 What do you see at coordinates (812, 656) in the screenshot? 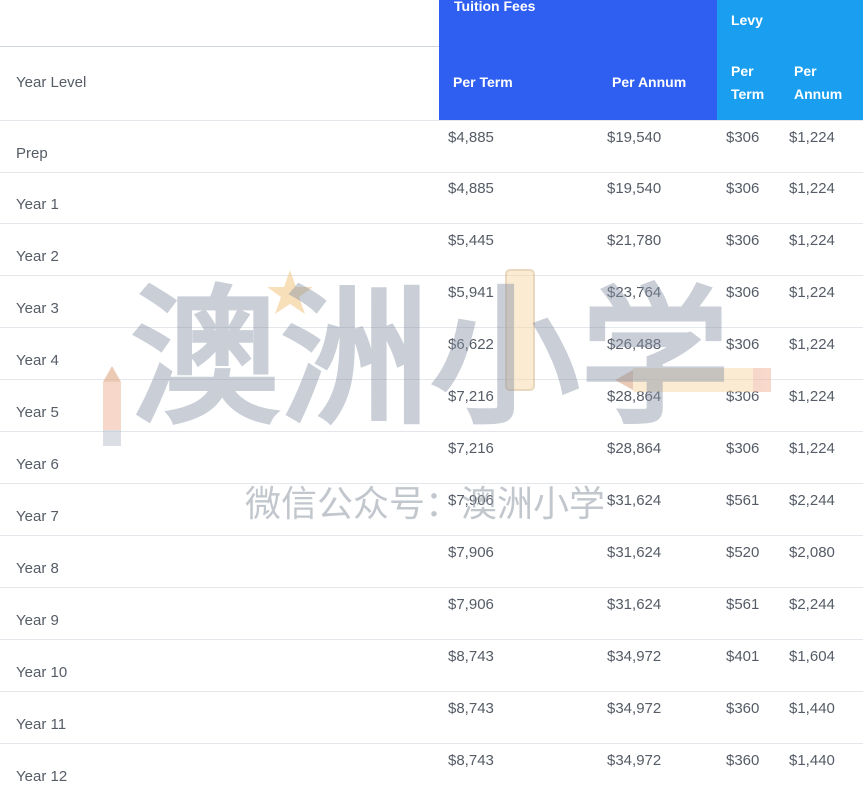
I see `levy-per-annum-cell: $1,604` at bounding box center [812, 656].